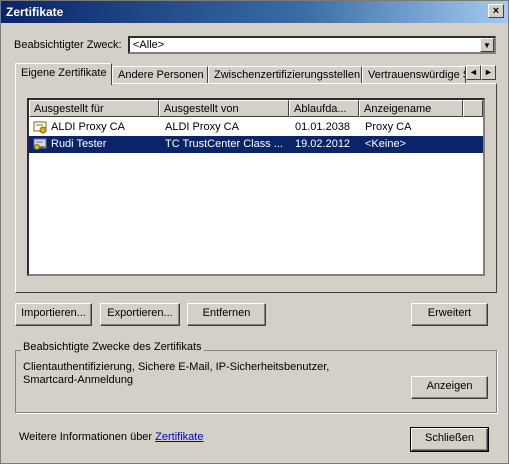 This screenshot has width=509, height=464. I want to click on certificate-key-icon, so click(40, 144).